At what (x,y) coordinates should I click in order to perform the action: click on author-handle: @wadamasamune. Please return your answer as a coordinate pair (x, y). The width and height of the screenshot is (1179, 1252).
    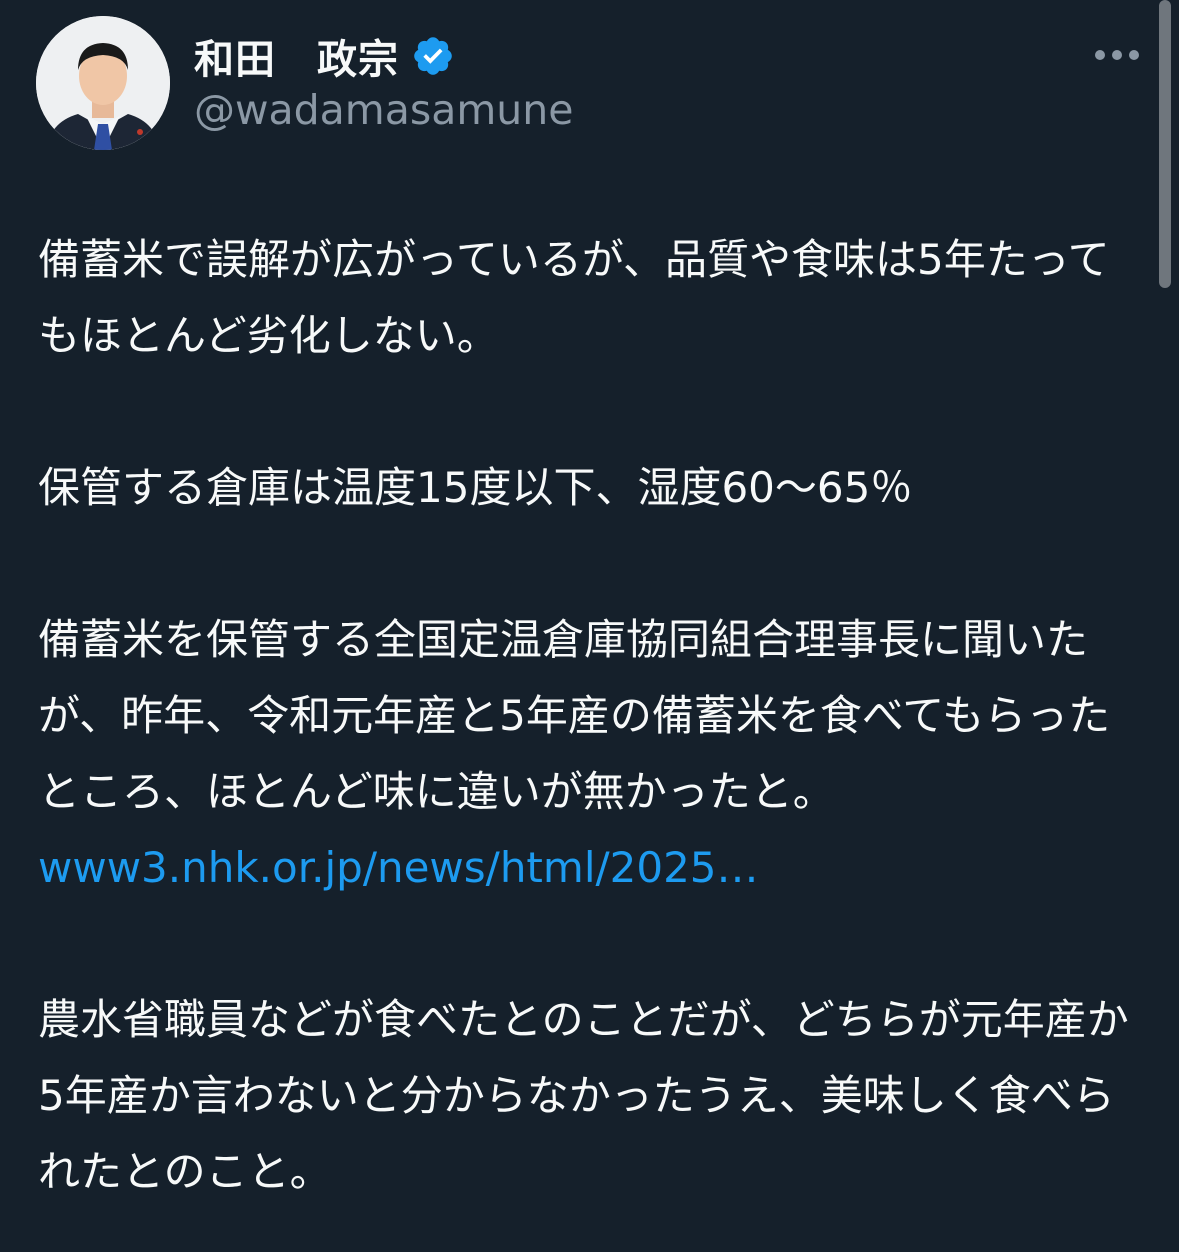
    Looking at the image, I should click on (384, 110).